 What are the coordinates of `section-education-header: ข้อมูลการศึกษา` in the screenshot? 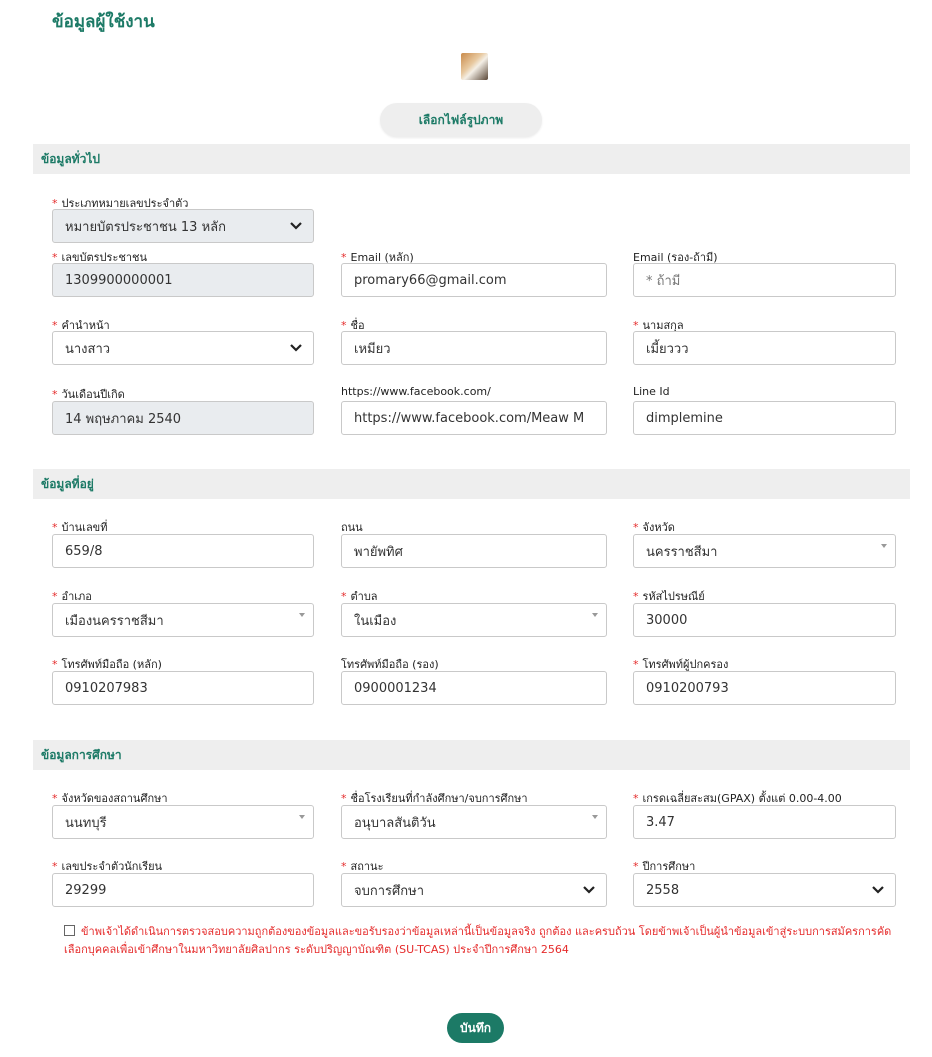 It's located at (471, 755).